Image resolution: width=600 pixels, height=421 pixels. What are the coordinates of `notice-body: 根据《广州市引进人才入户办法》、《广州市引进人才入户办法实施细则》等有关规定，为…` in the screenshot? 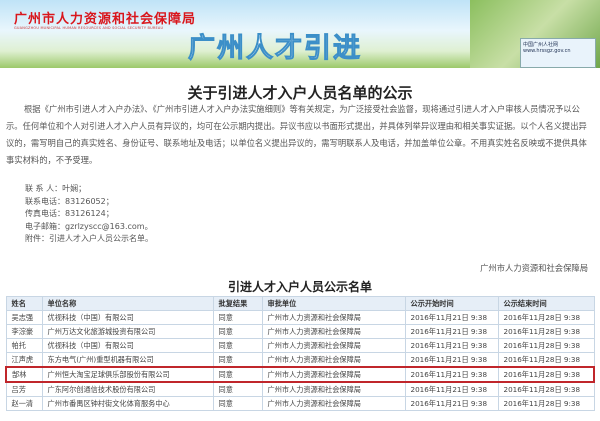 It's located at (296, 134).